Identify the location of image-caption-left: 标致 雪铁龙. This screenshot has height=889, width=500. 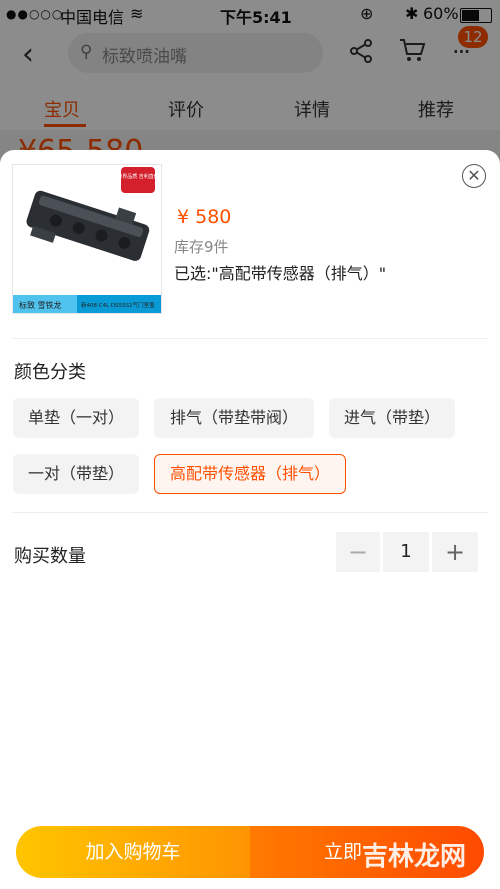
(40, 305).